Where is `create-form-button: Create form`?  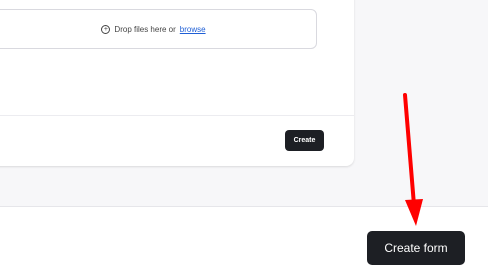
create-form-button: Create form is located at coordinates (416, 248).